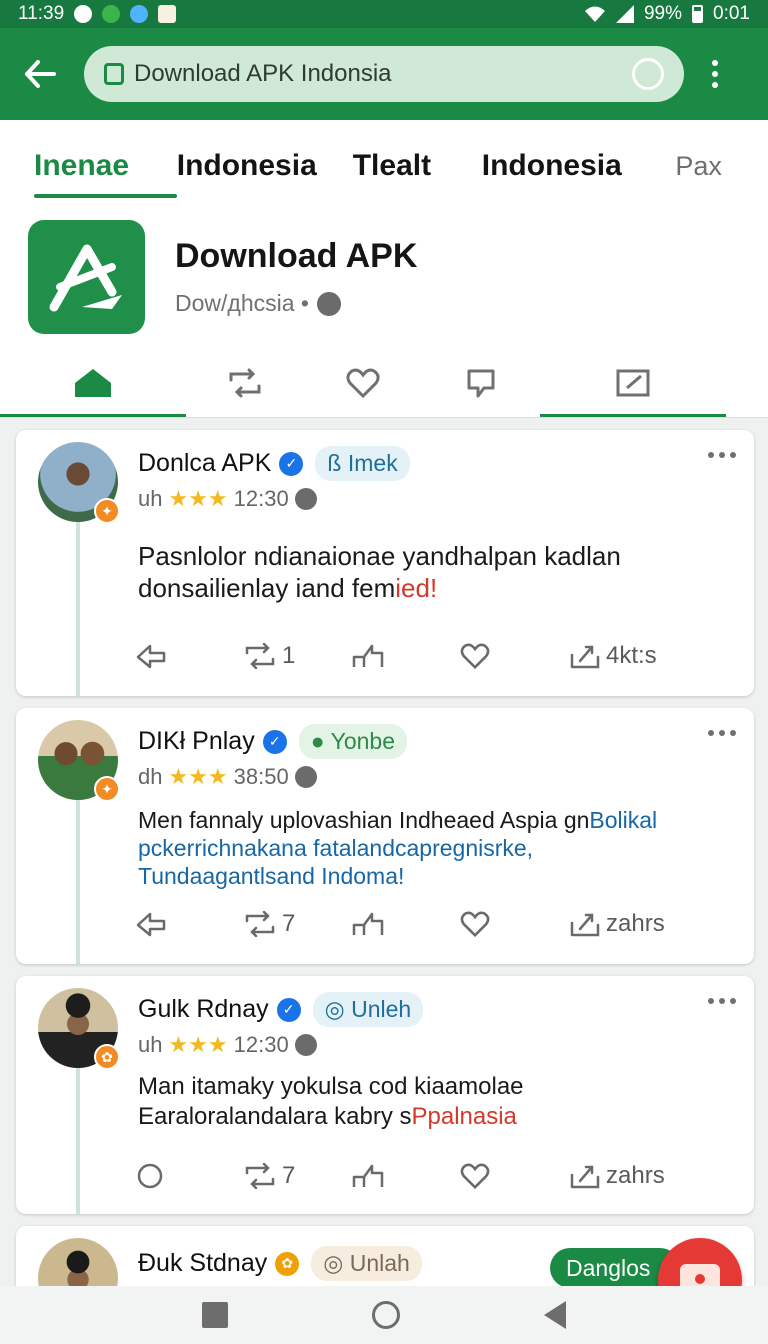  Describe the element at coordinates (265, 166) in the screenshot. I see `tab-indonesia: Indonesia` at that location.